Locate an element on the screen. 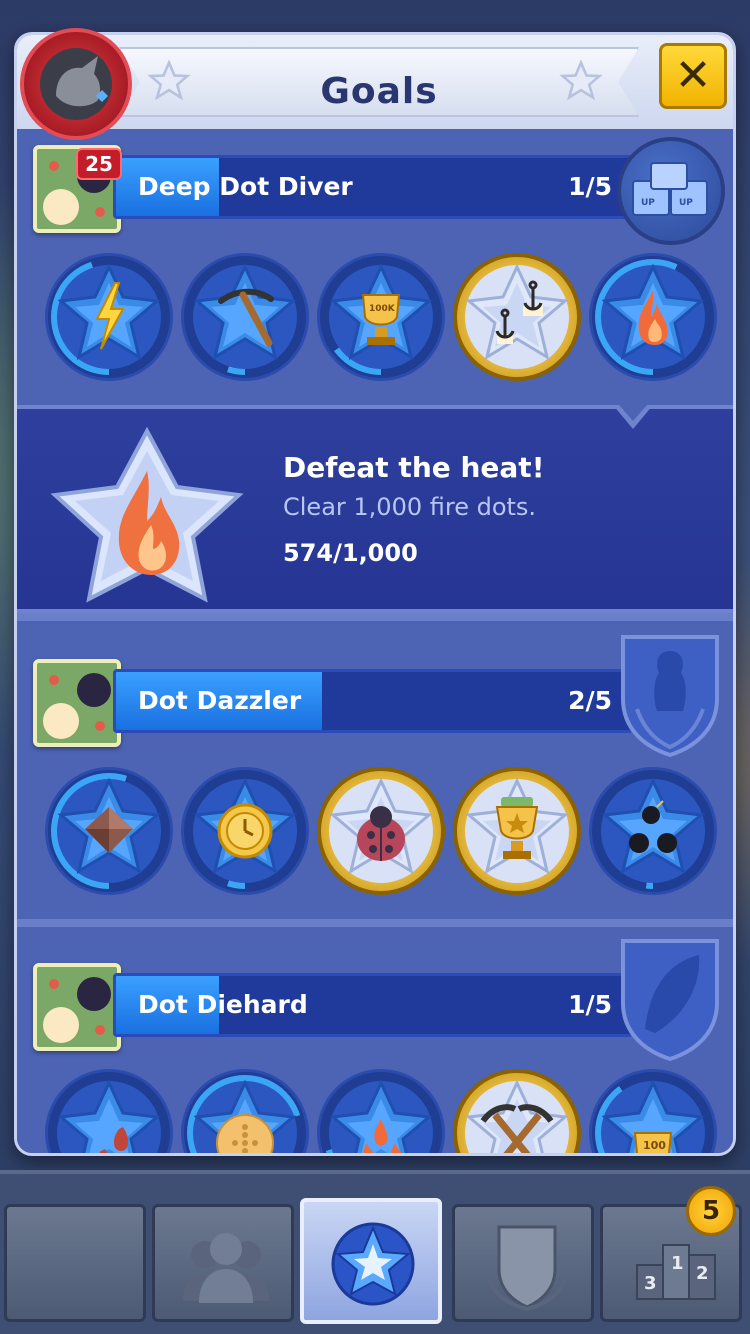  svg-text: 100 is located at coordinates (654, 1145).